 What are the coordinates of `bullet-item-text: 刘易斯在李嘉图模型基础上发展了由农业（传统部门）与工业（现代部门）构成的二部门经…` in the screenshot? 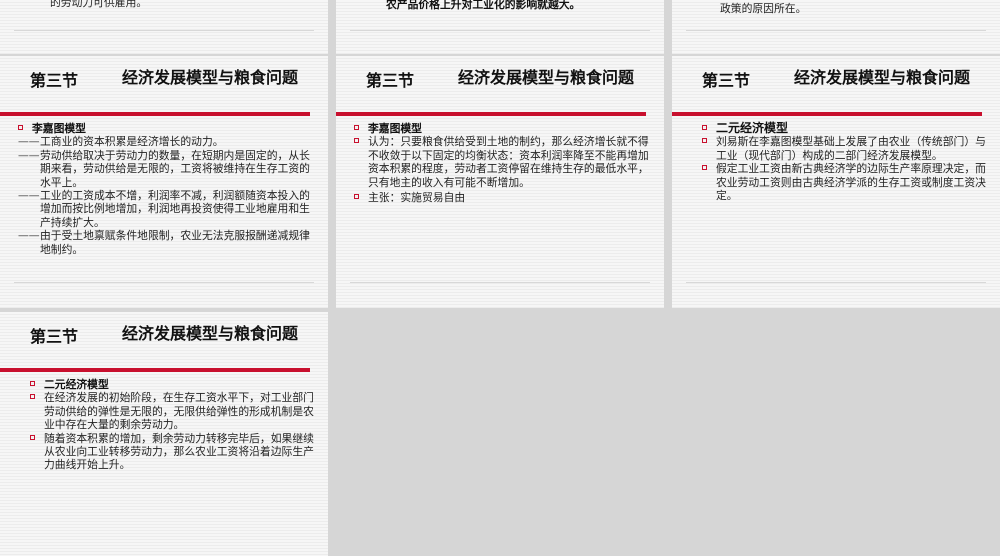 It's located at (851, 148).